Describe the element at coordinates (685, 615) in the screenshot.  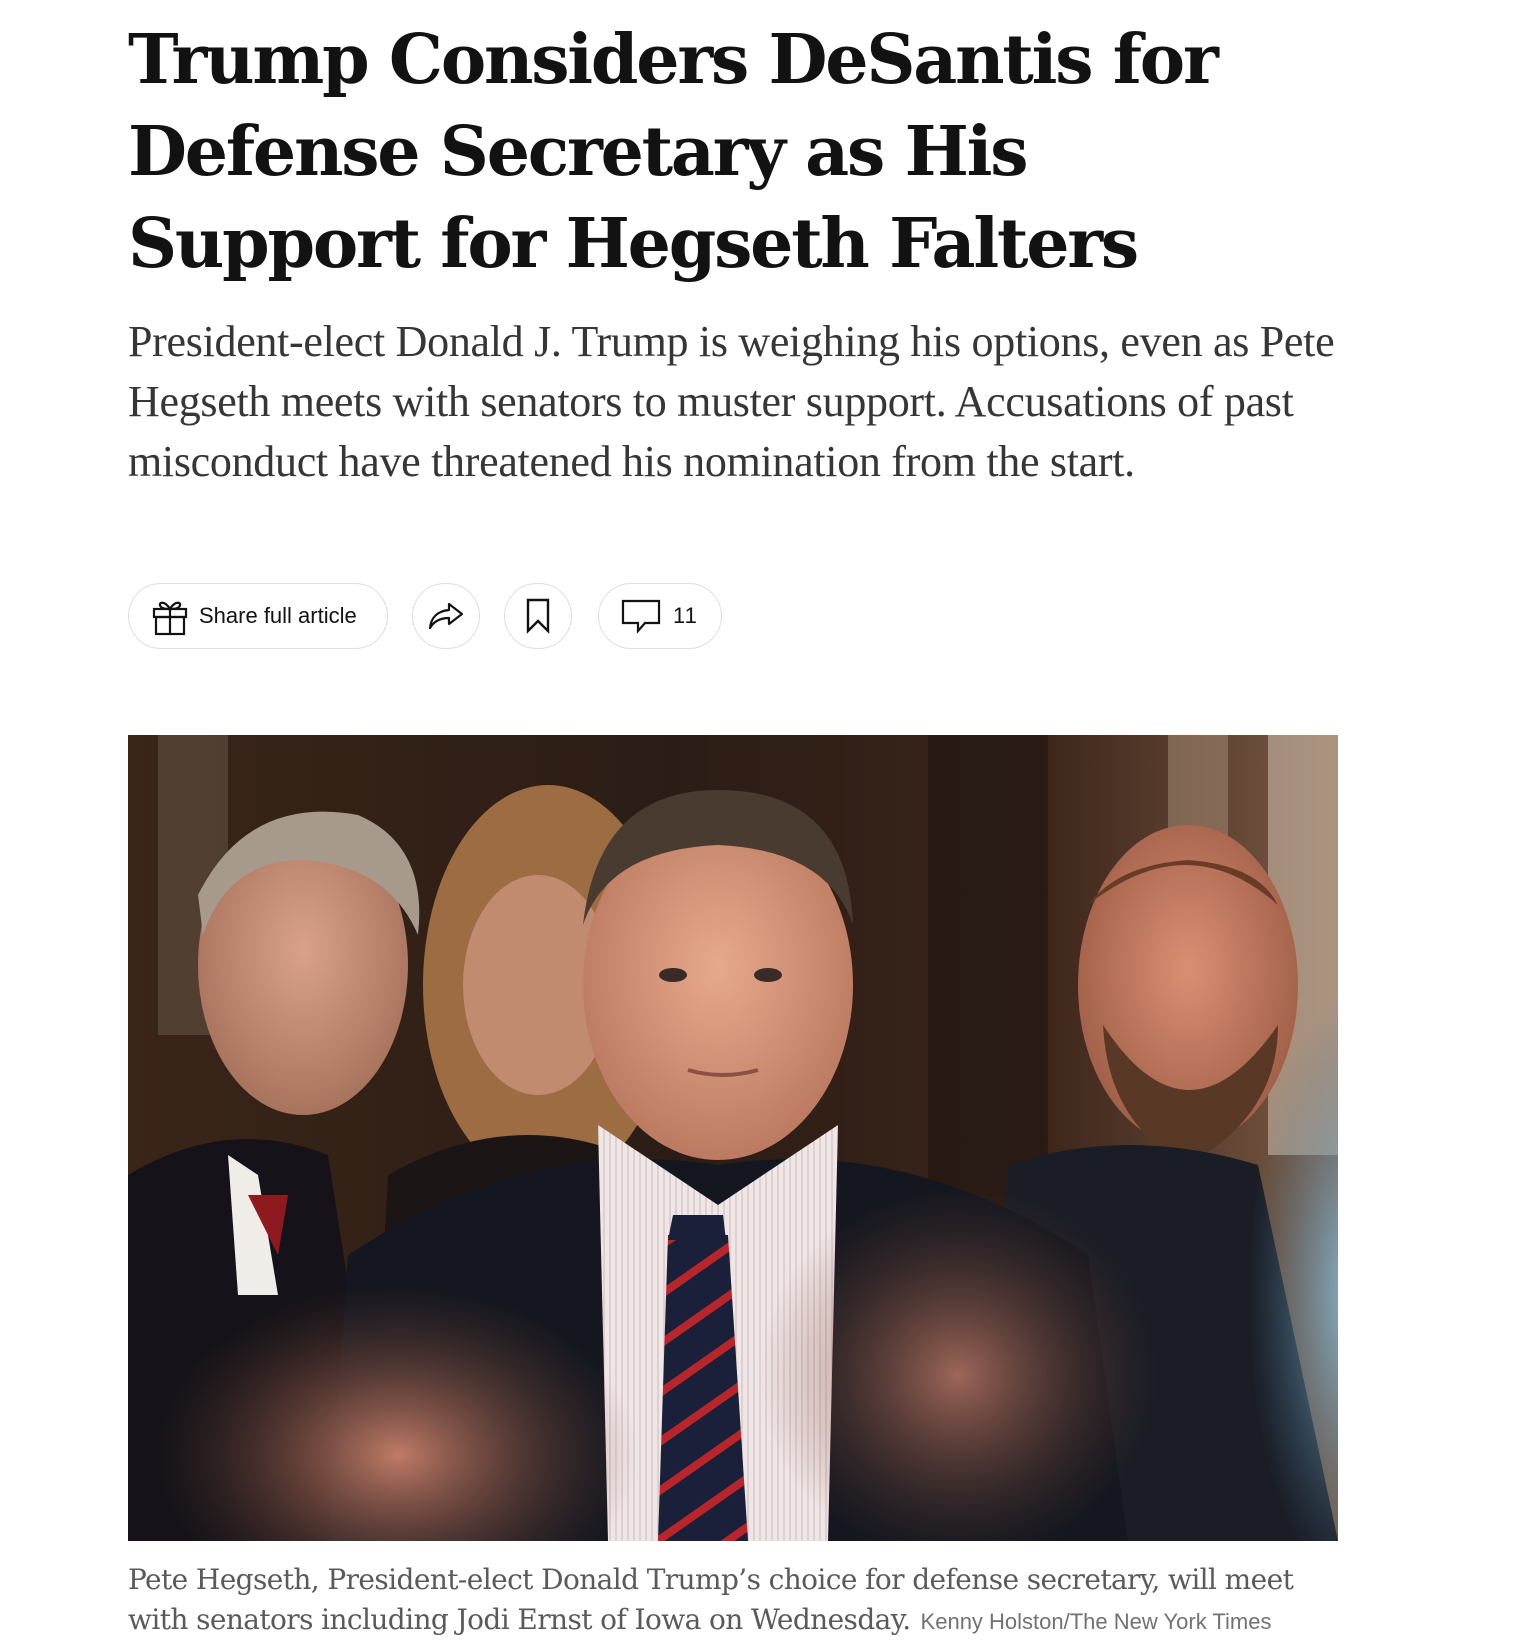
I see `comments-count: 11` at that location.